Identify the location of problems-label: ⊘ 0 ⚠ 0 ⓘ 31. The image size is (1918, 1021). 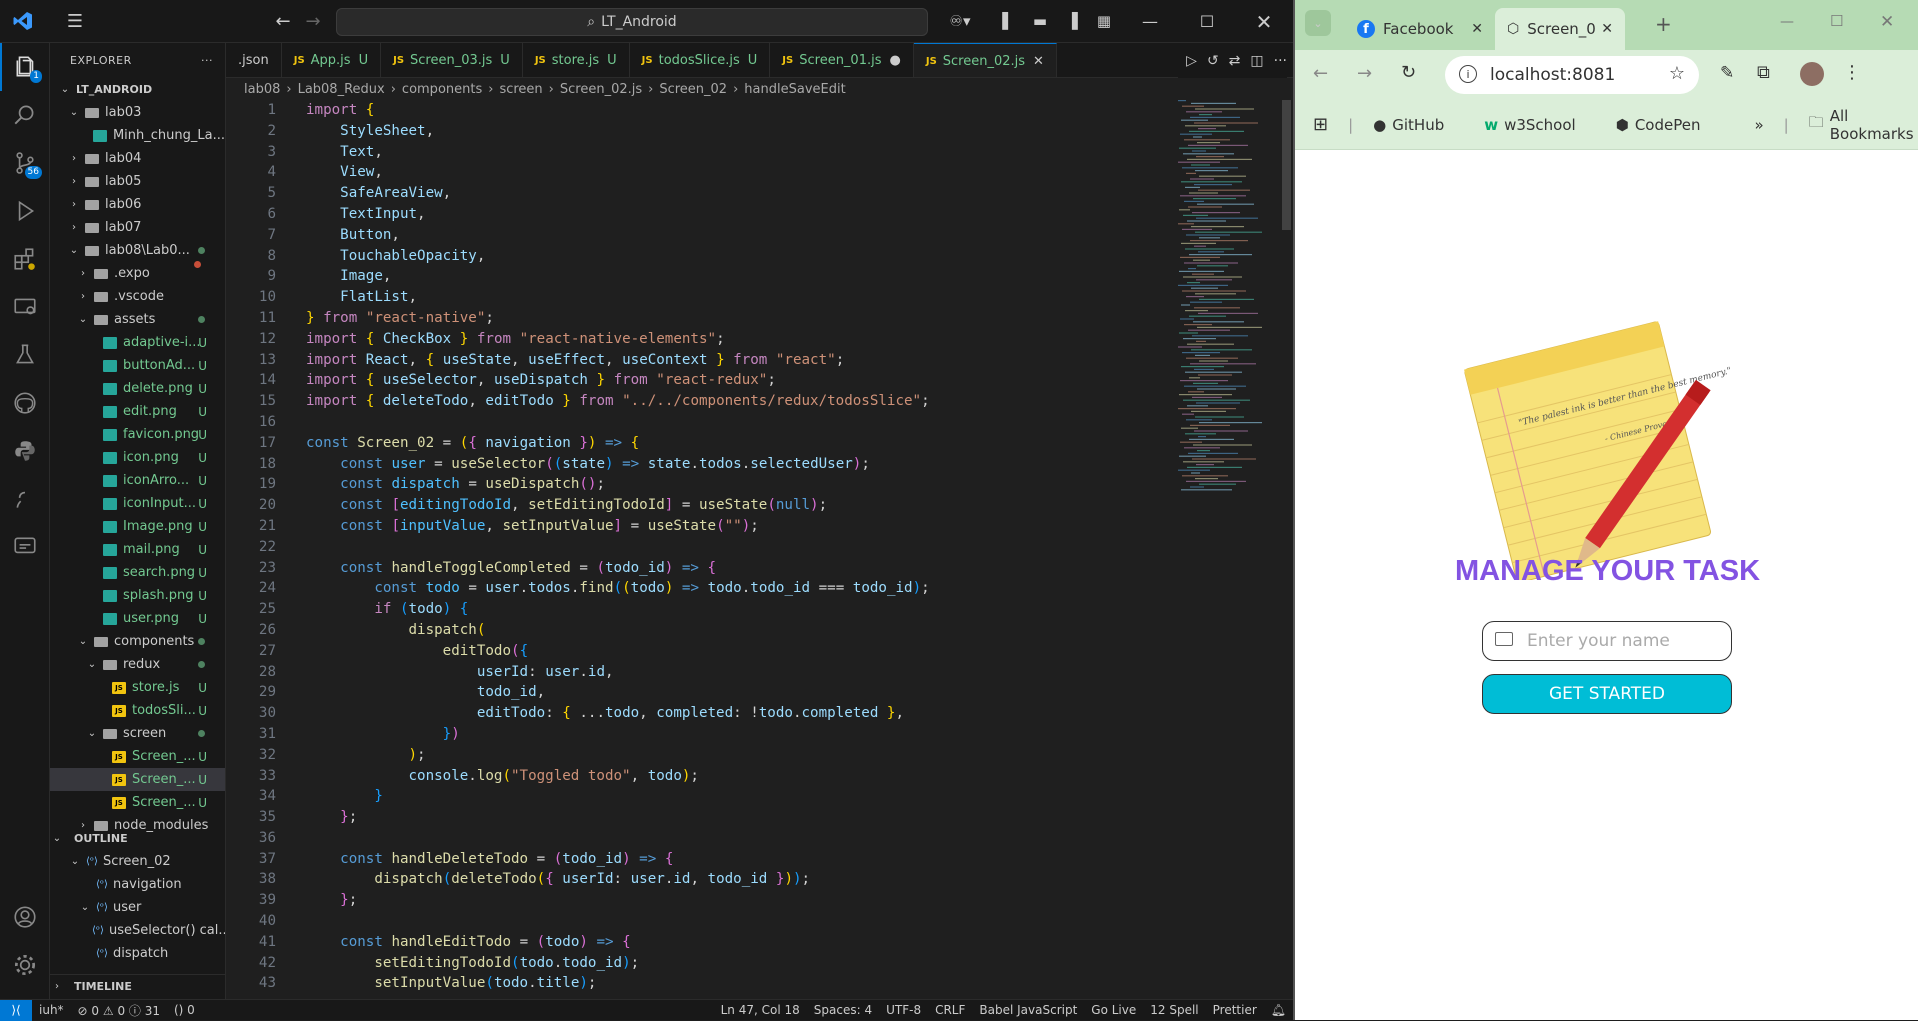
(119, 1010).